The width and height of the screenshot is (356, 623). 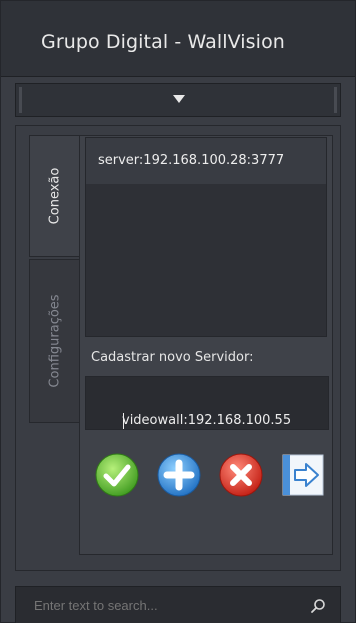 I want to click on check-icon, so click(x=117, y=475).